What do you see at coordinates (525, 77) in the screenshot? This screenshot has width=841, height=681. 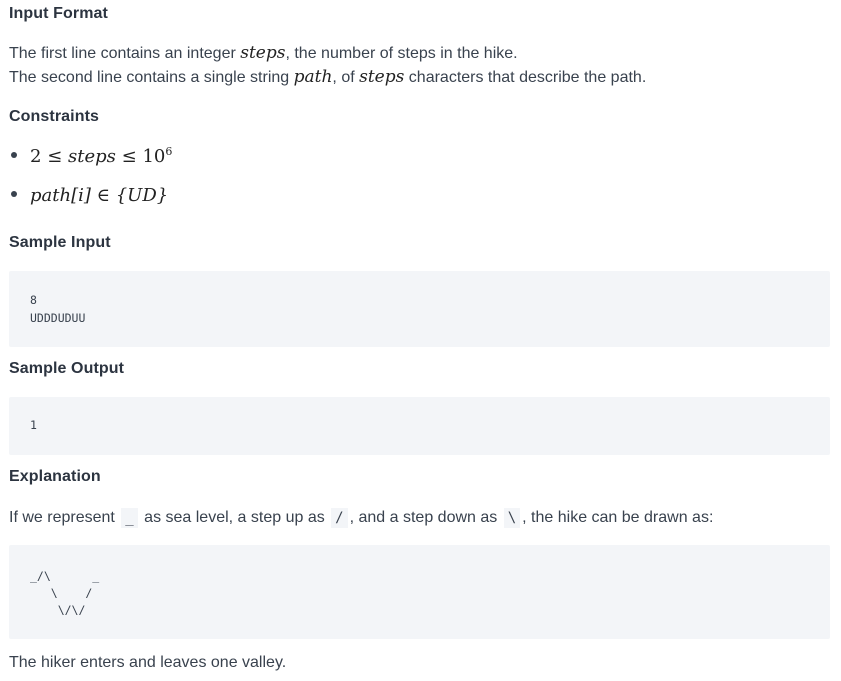 I see `text: characters that describe the path.` at bounding box center [525, 77].